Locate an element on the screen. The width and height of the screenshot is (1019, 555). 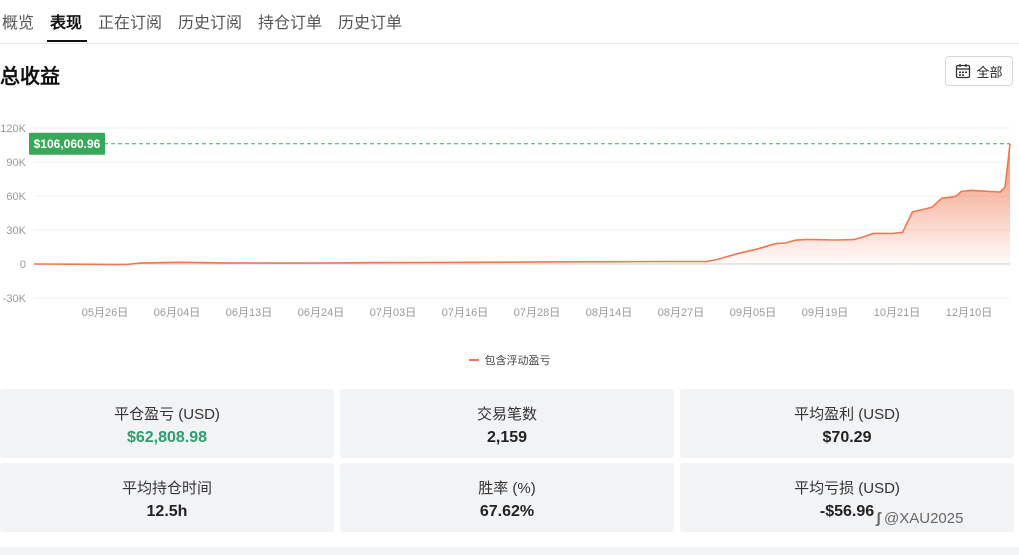
y-tick-label: -30K is located at coordinates (15, 299).